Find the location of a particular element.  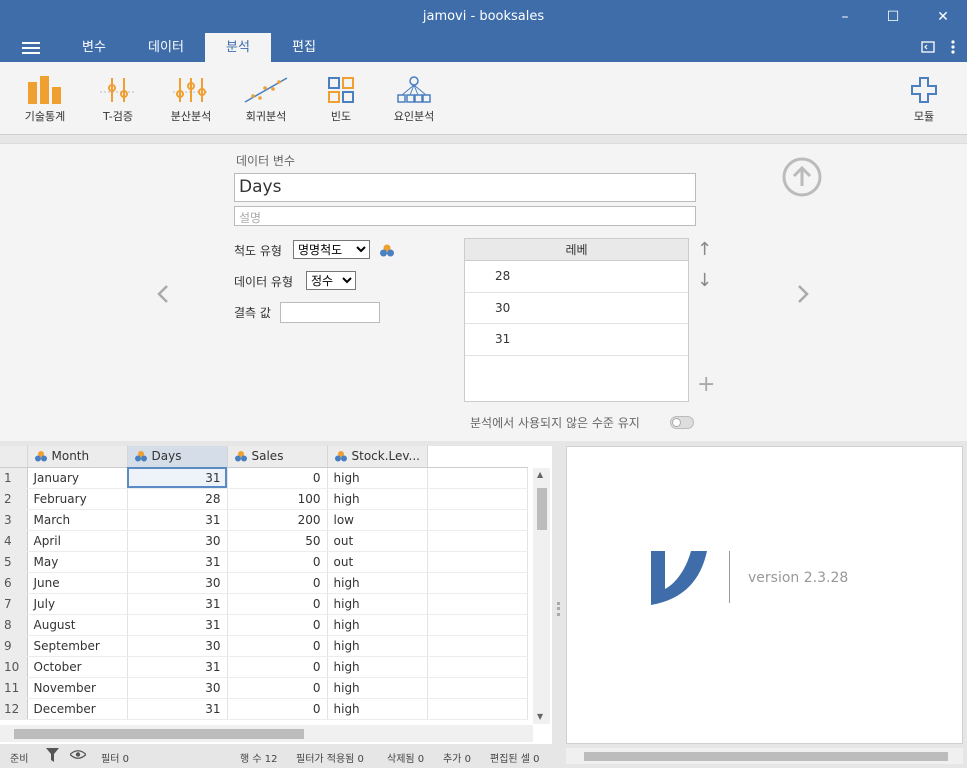

column-header-sales: Sales is located at coordinates (277, 457).